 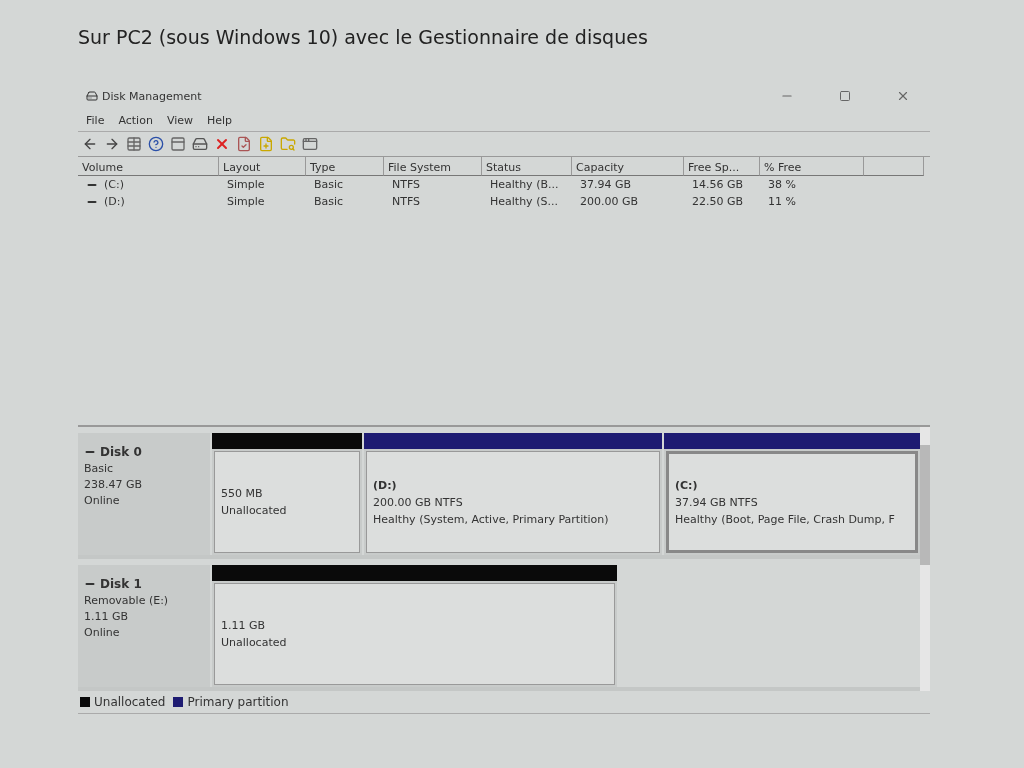 I want to click on window-title: Disk Management, so click(x=152, y=96).